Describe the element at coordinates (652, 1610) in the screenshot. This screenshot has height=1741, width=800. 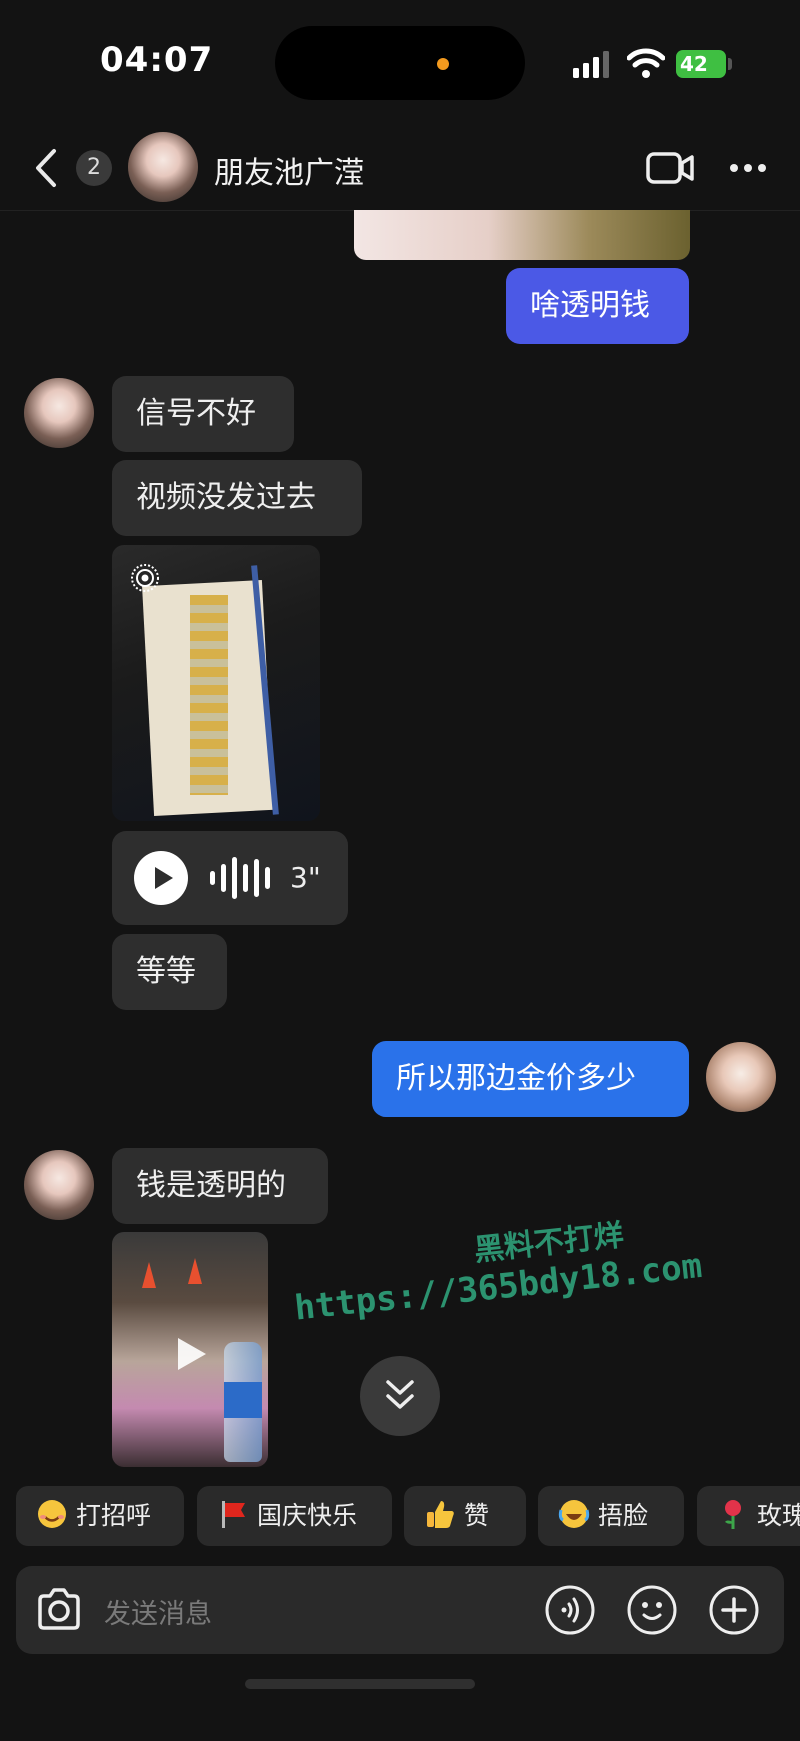
I see `emoji-icon` at that location.